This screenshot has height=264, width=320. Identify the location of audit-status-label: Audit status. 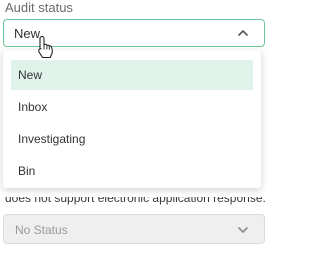
(39, 7).